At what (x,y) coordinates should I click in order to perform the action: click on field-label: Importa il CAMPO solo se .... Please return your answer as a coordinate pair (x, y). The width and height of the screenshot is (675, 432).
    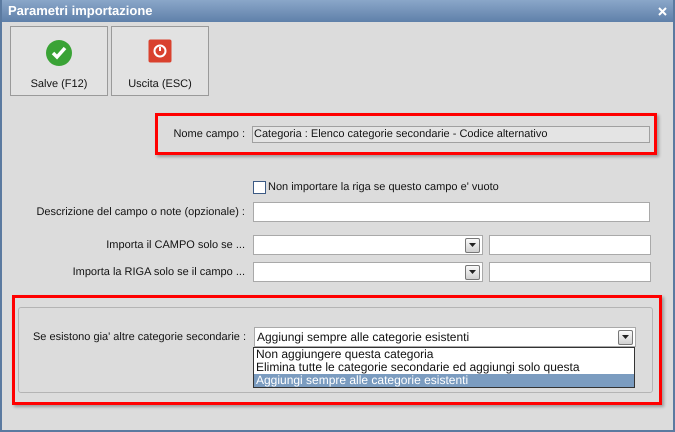
    Looking at the image, I should click on (175, 245).